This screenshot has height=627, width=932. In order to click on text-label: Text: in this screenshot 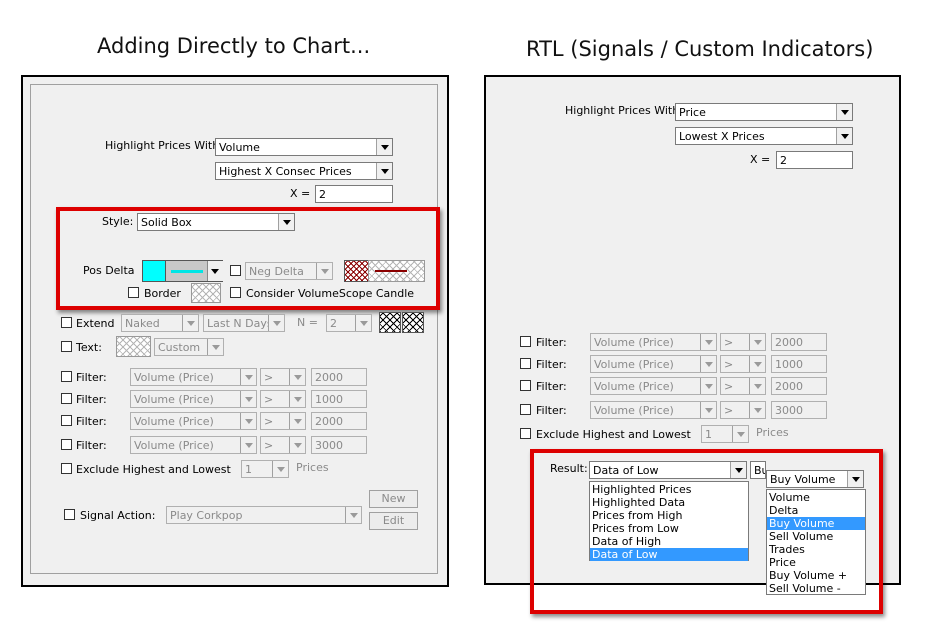, I will do `click(89, 347)`.